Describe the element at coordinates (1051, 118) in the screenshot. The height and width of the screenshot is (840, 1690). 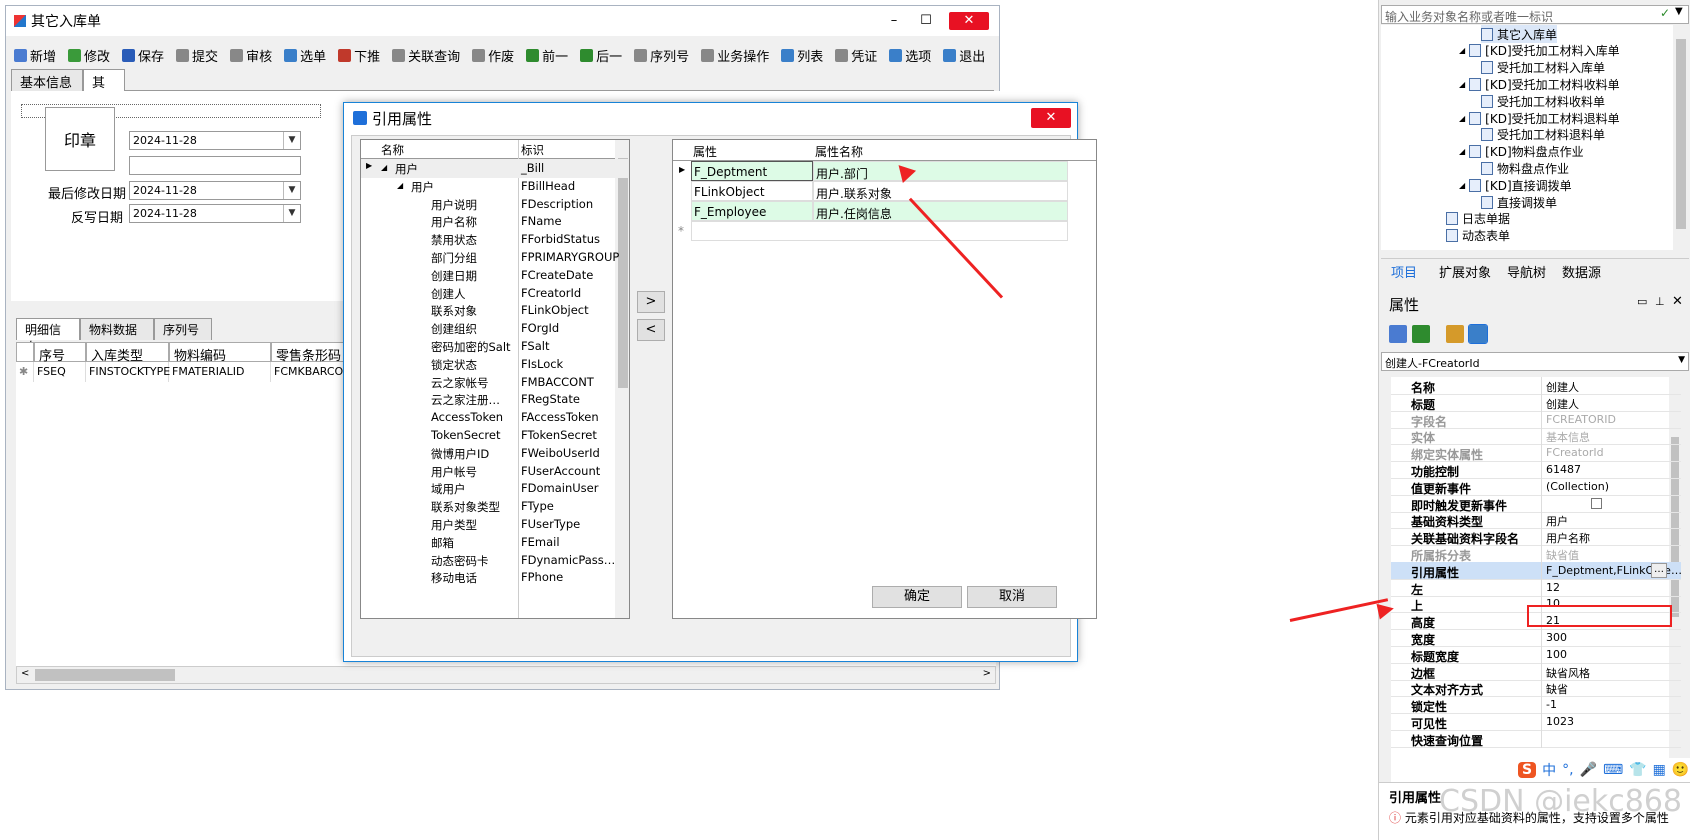
I see `dialog-close-button: ✕` at that location.